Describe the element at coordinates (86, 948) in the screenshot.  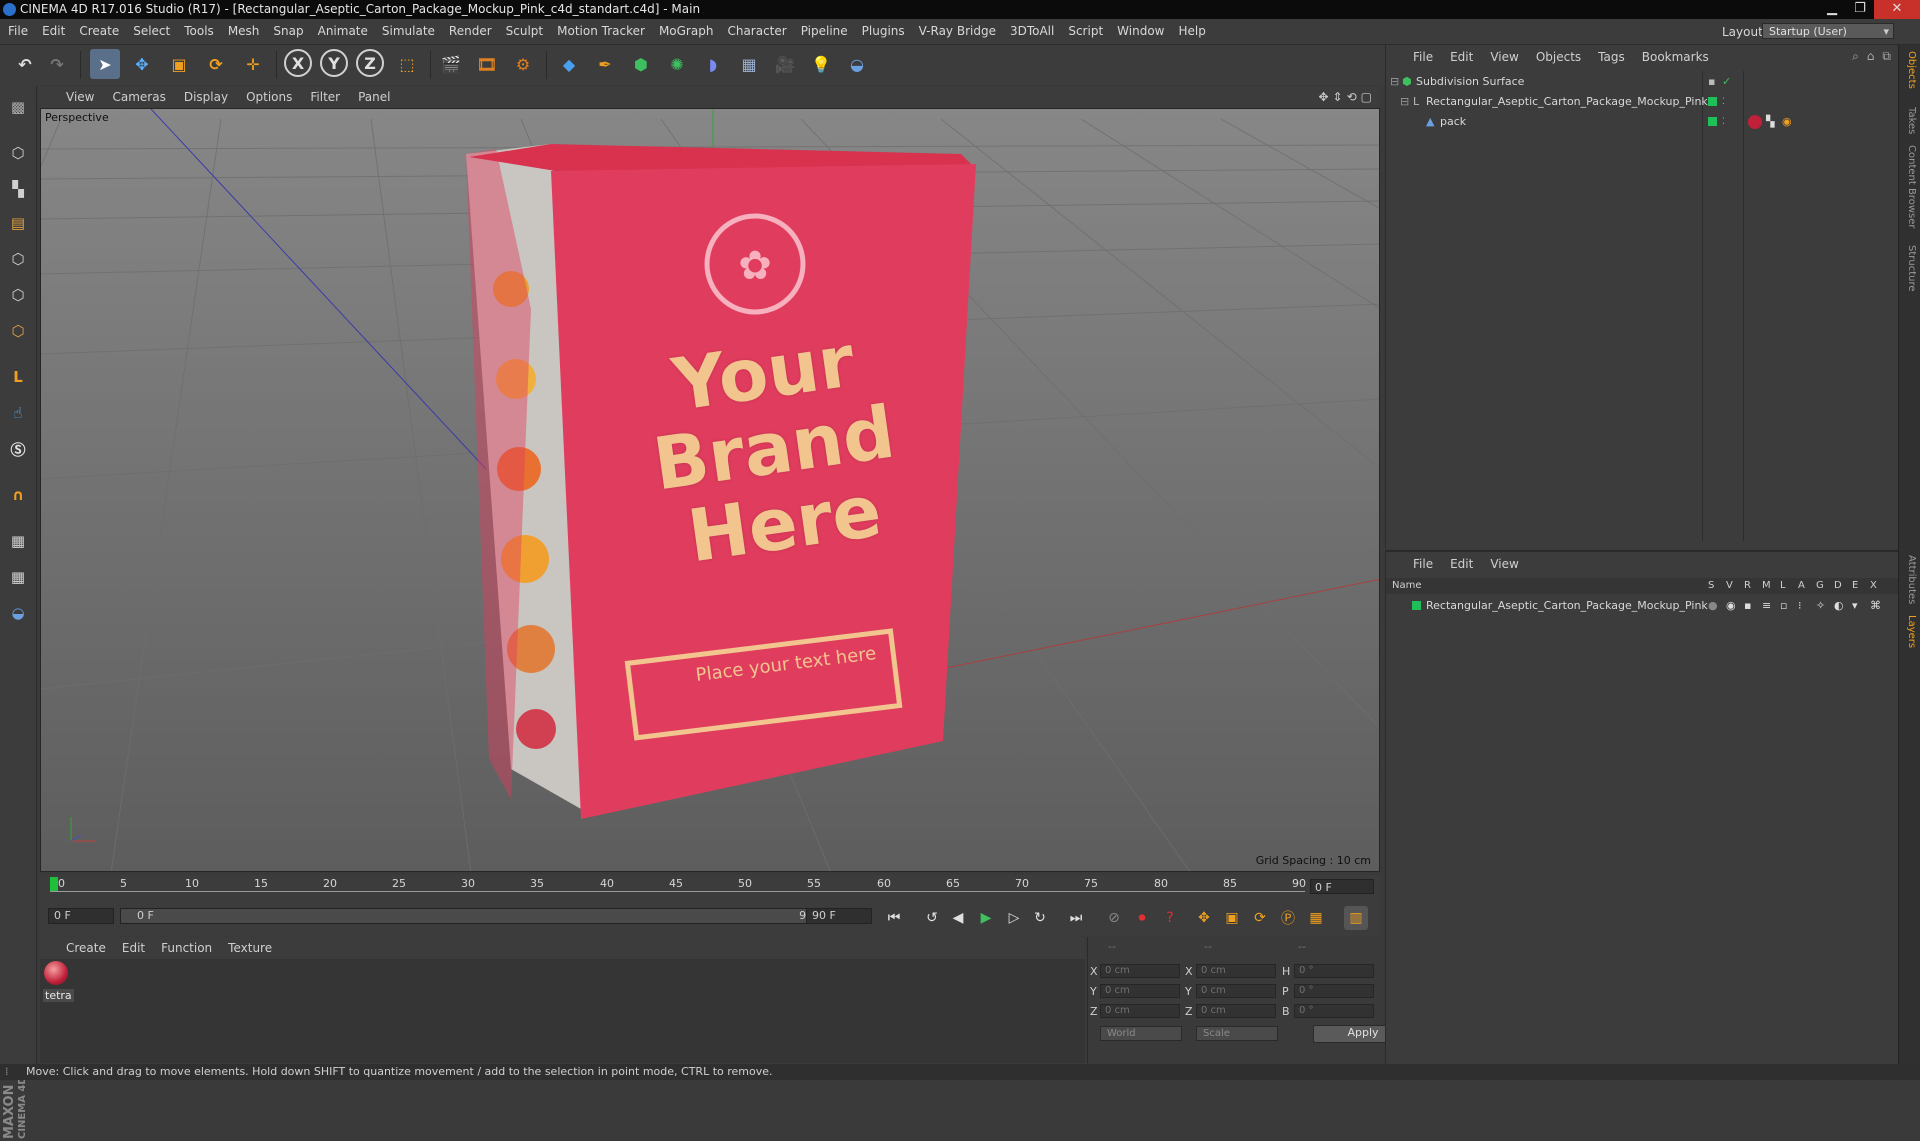
I see `material-menu-create: Create` at that location.